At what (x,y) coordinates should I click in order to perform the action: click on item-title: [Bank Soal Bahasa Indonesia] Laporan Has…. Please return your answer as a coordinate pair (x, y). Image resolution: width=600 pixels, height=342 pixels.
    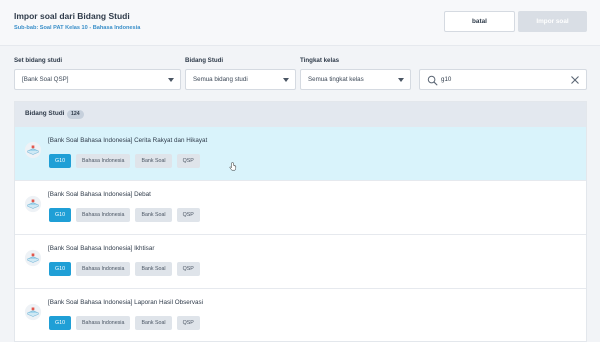
    Looking at the image, I should click on (126, 302).